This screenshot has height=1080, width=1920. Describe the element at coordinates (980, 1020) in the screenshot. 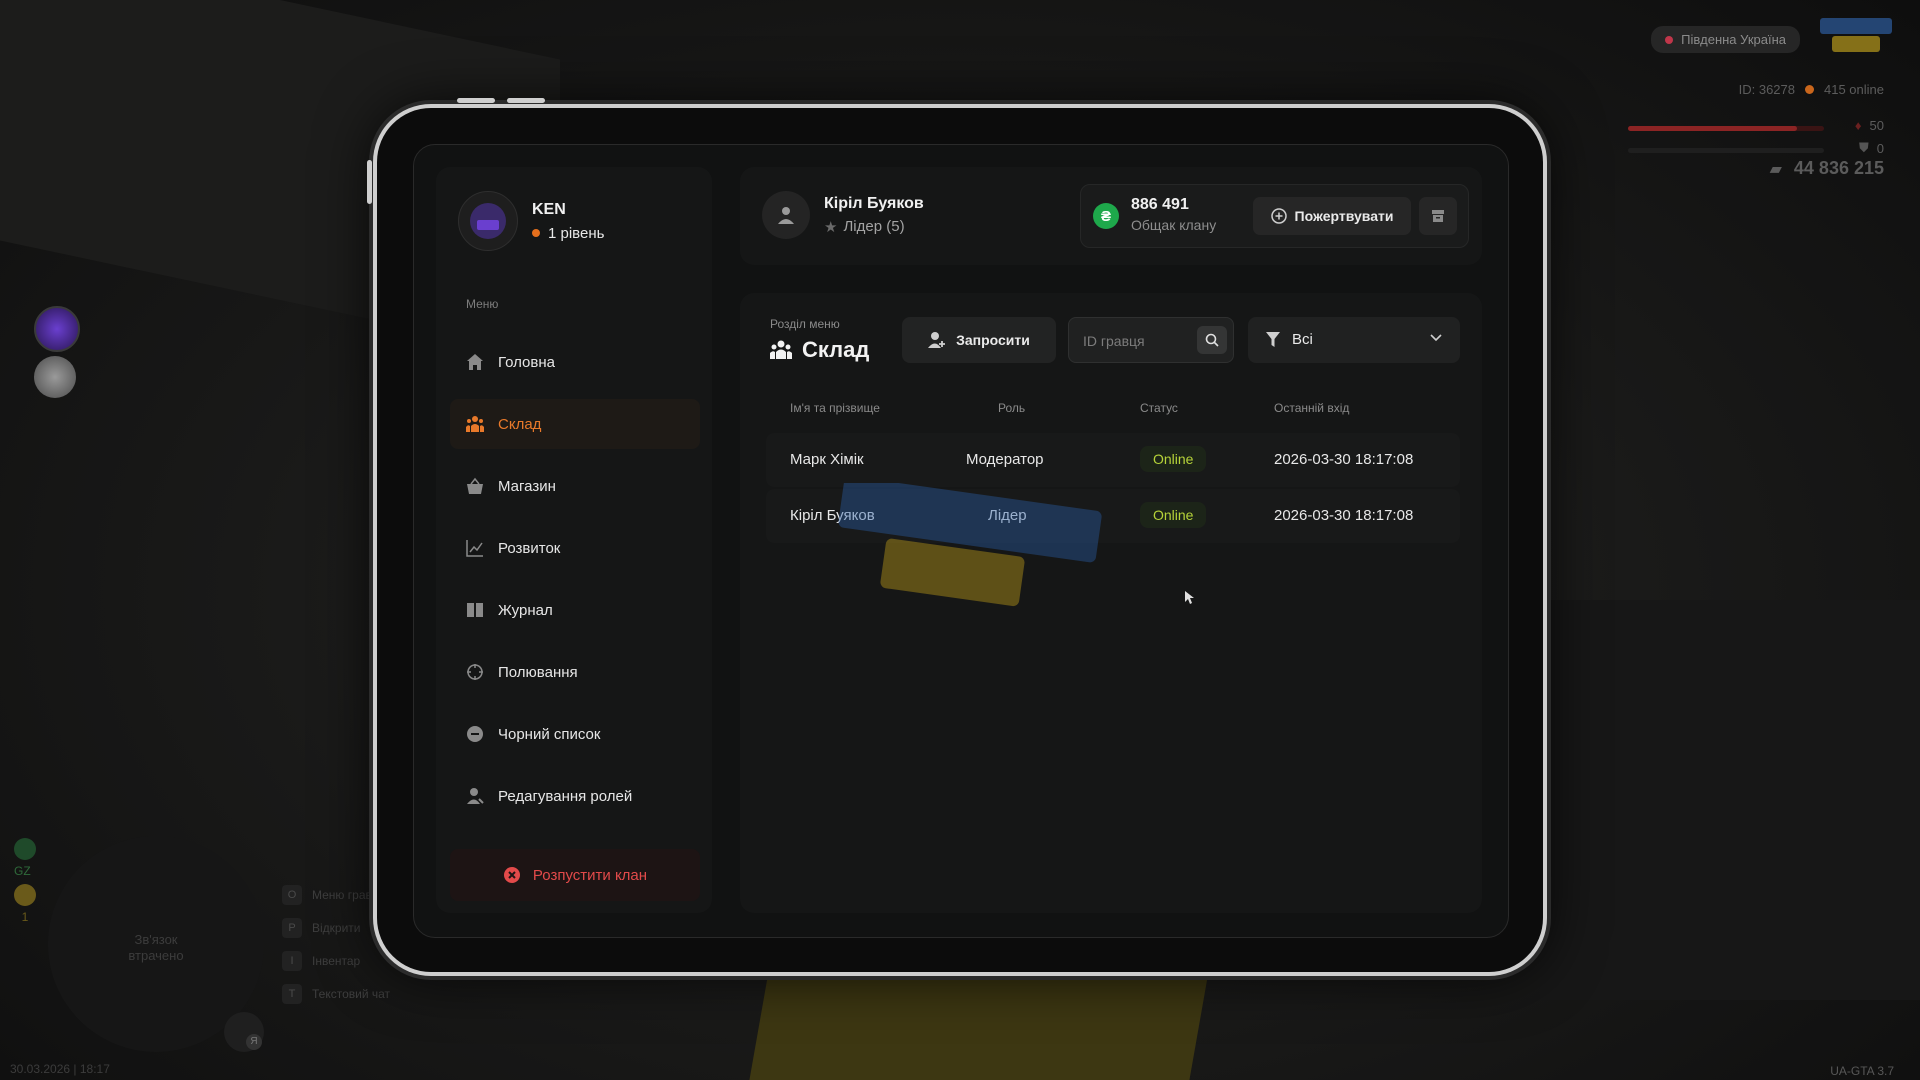

I see `background-sign` at that location.